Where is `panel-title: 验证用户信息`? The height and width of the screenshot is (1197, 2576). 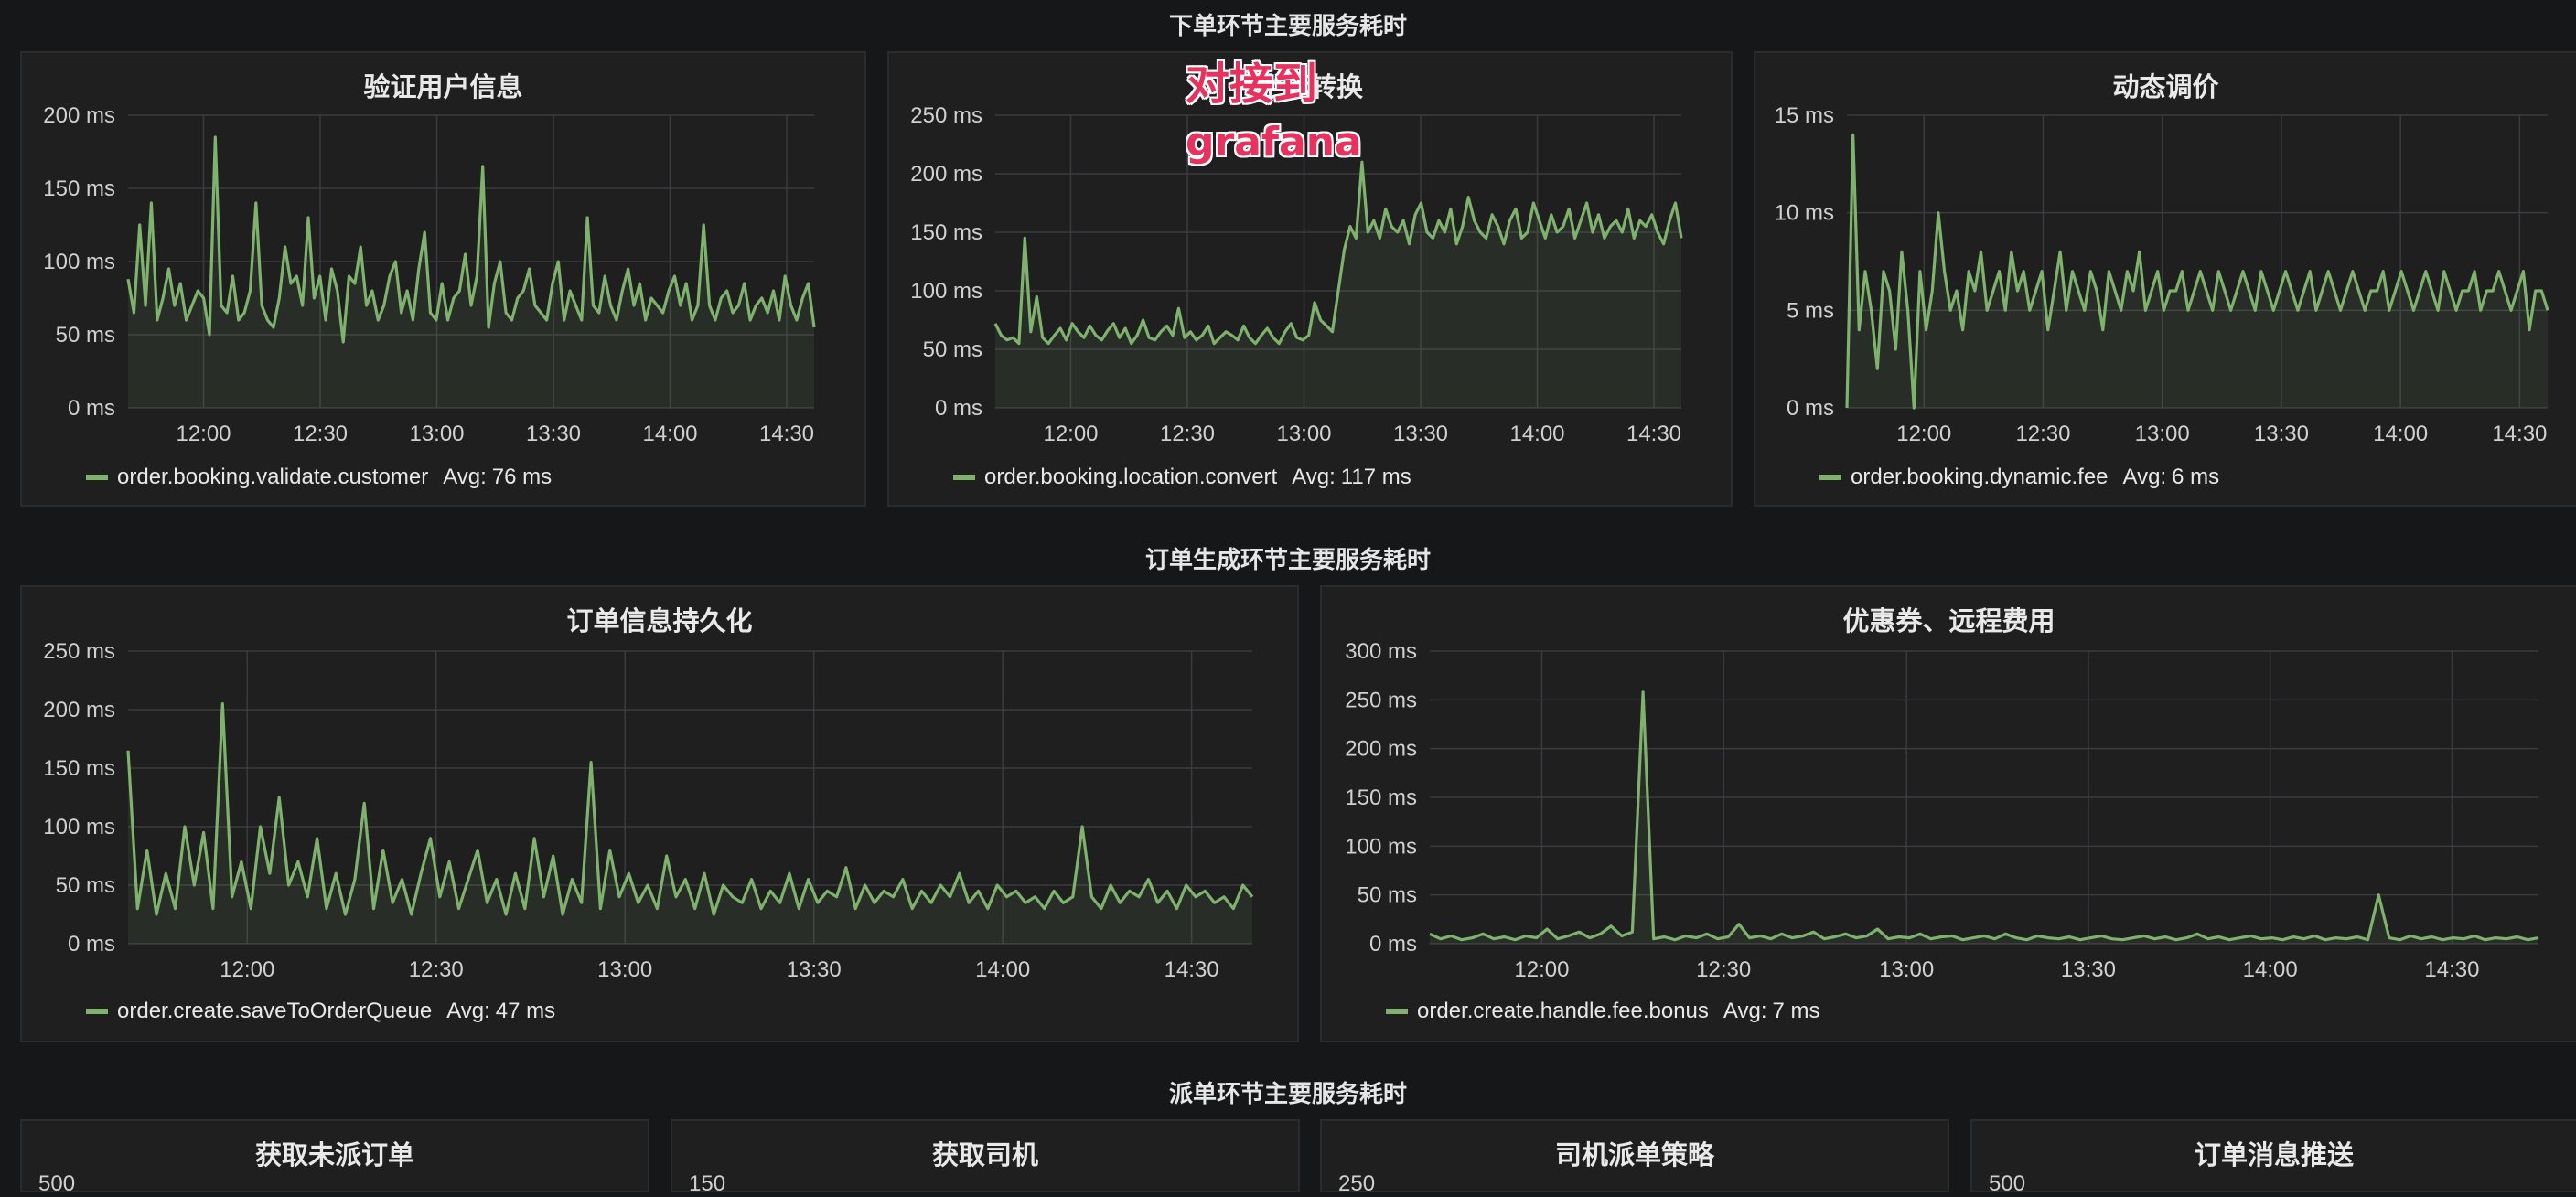 panel-title: 验证用户信息 is located at coordinates (443, 85).